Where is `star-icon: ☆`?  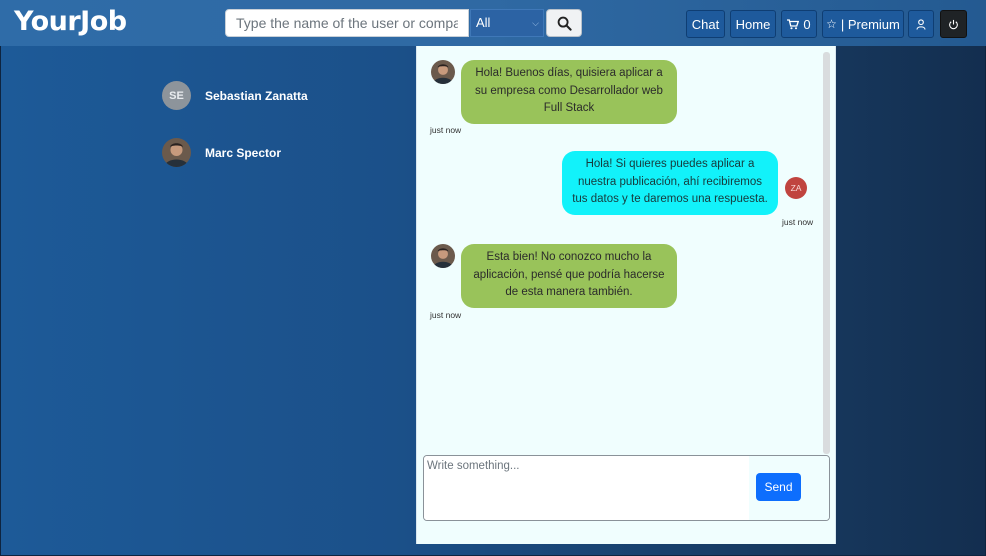
star-icon: ☆ is located at coordinates (831, 24).